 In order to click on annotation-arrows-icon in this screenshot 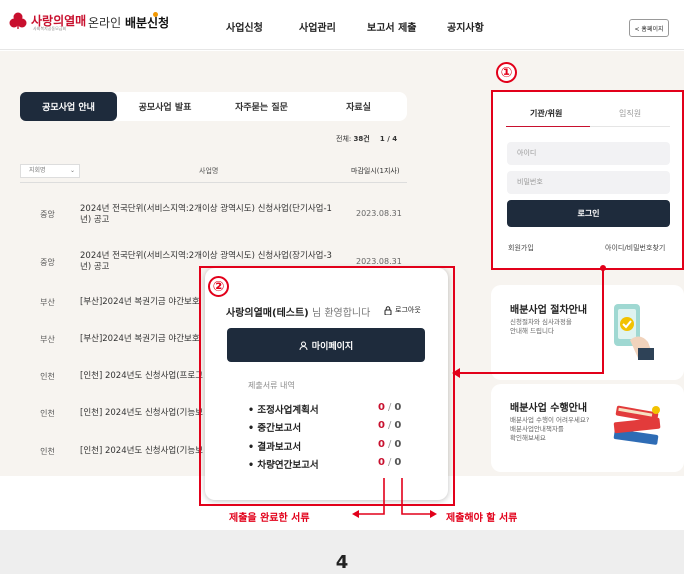, I will do `click(394, 498)`.